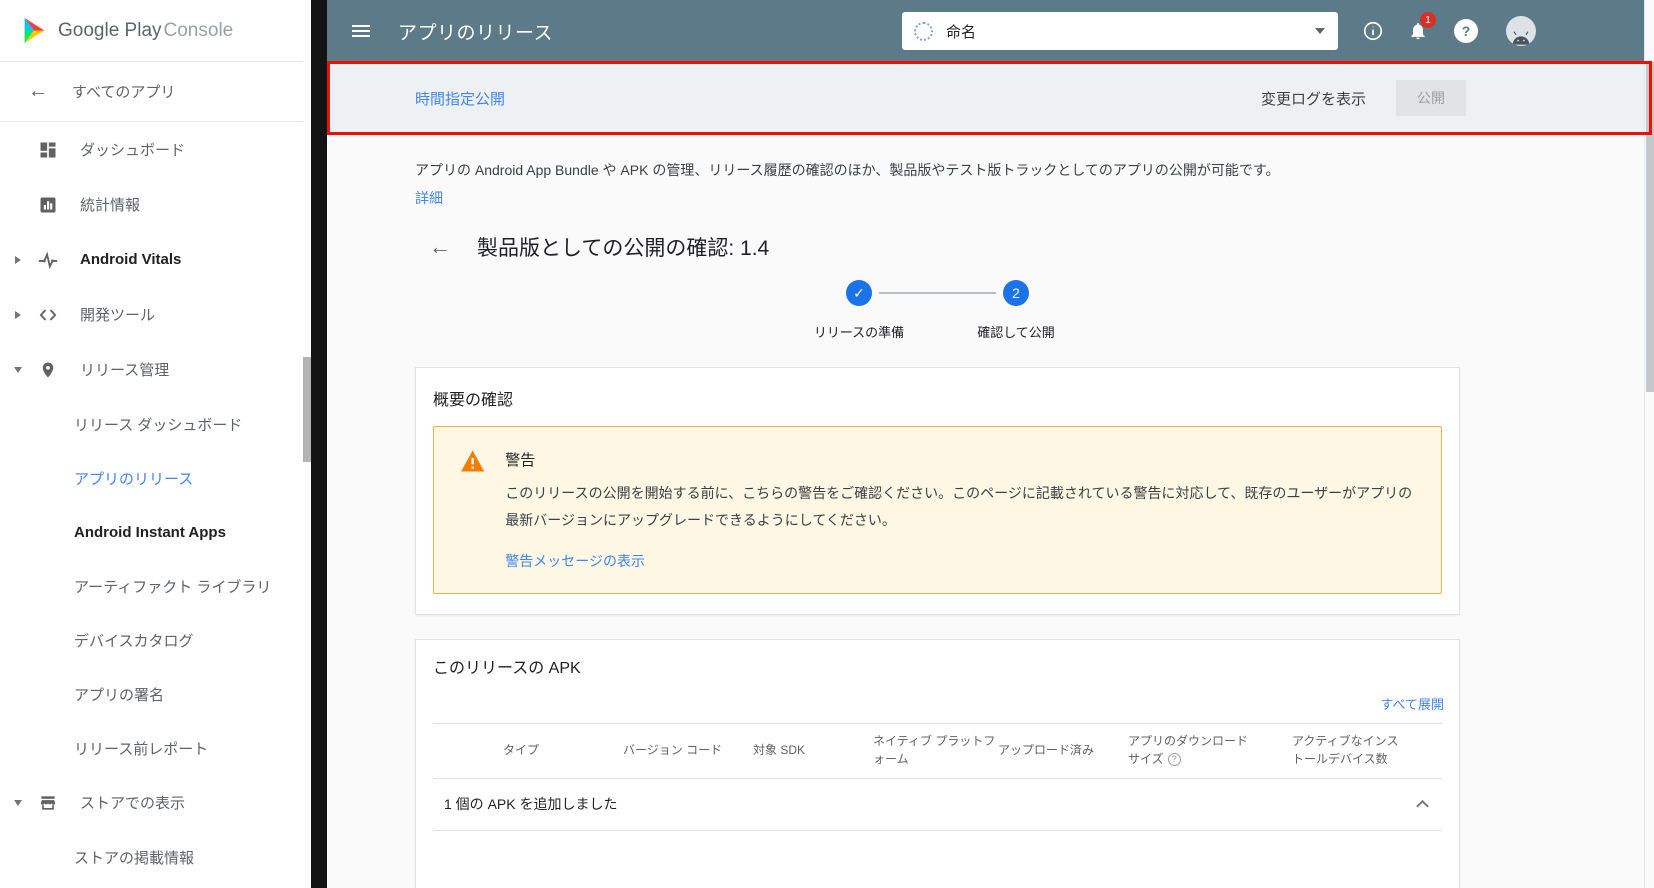 This screenshot has width=1654, height=888. What do you see at coordinates (319, 444) in the screenshot?
I see `panel-divider` at bounding box center [319, 444].